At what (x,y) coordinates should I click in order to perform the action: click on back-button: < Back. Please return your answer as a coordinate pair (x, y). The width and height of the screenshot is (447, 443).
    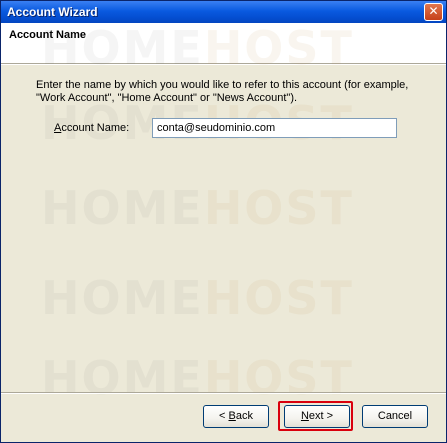
    Looking at the image, I should click on (236, 416).